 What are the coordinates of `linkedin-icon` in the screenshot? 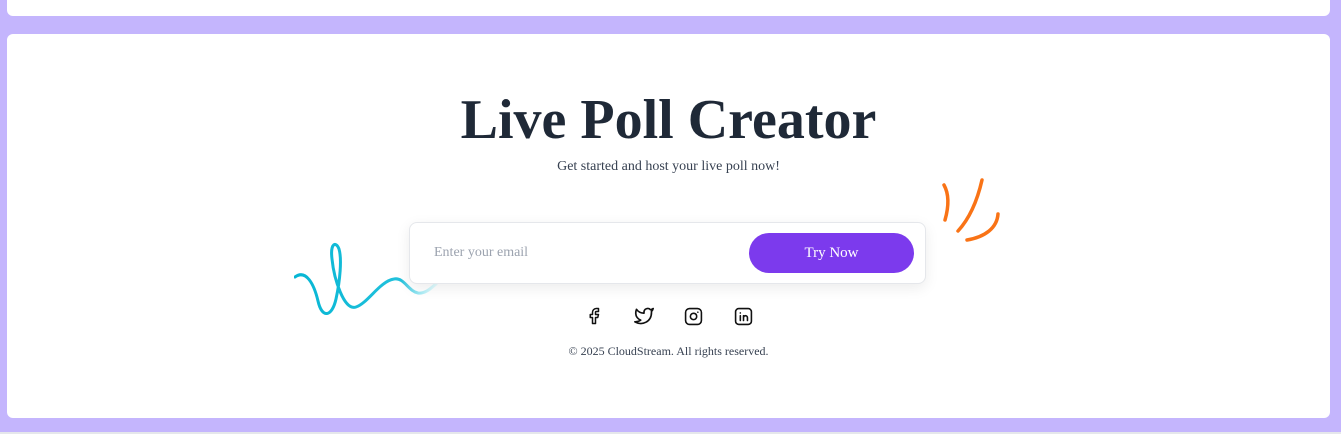 It's located at (744, 316).